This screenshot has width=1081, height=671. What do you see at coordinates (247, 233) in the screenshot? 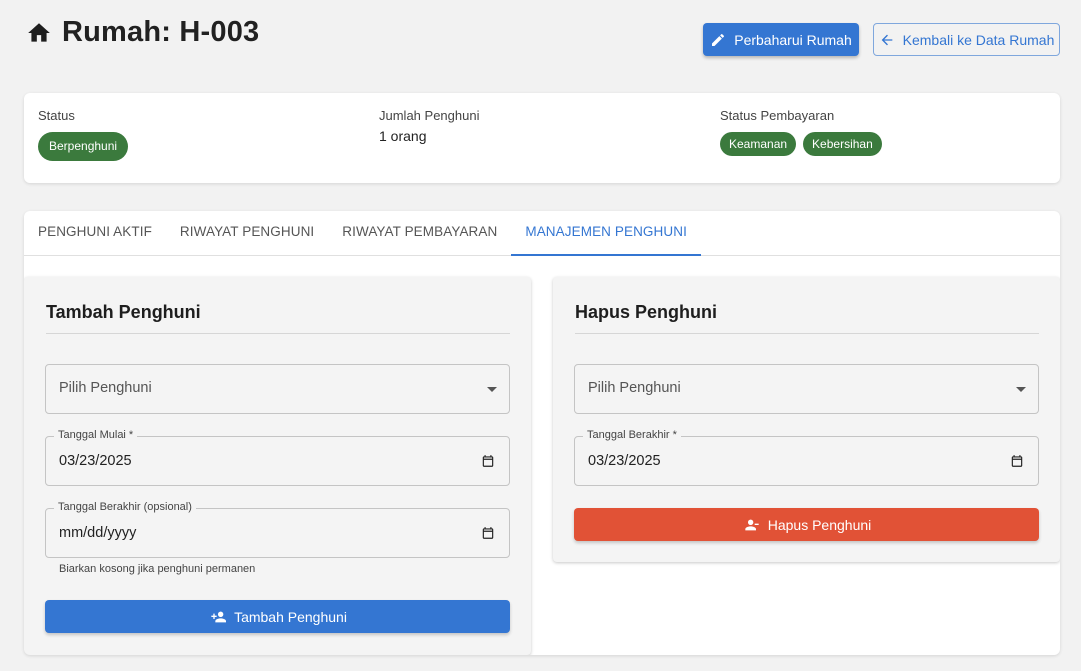
I see `tab-resident-history: RIWAYAT PENGHUNI` at bounding box center [247, 233].